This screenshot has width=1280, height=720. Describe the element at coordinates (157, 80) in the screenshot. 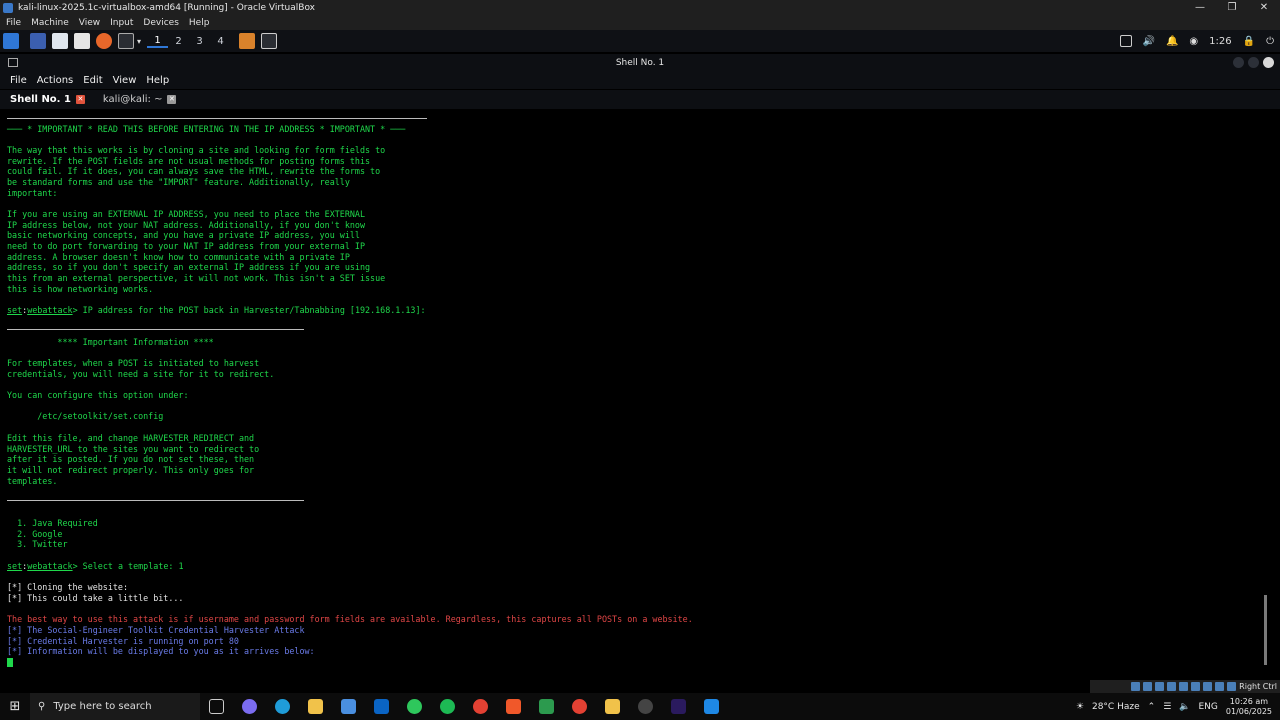

I see `term-menu-help: Help` at that location.